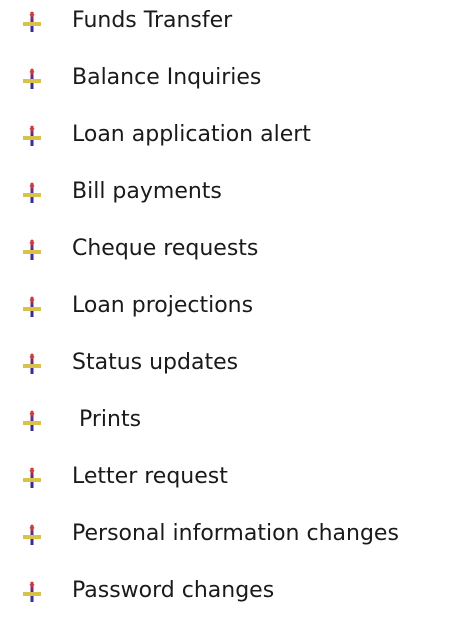 The image size is (461, 624). I want to click on item-label: Bill payments, so click(147, 191).